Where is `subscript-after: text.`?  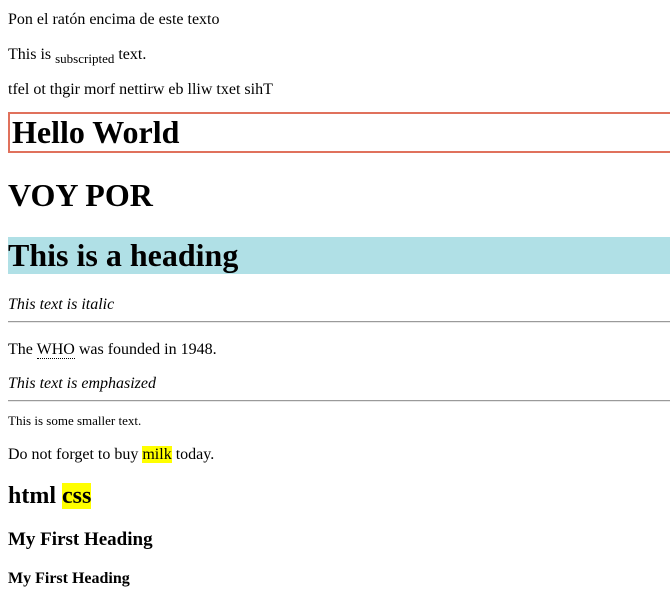
subscript-after: text. is located at coordinates (130, 54).